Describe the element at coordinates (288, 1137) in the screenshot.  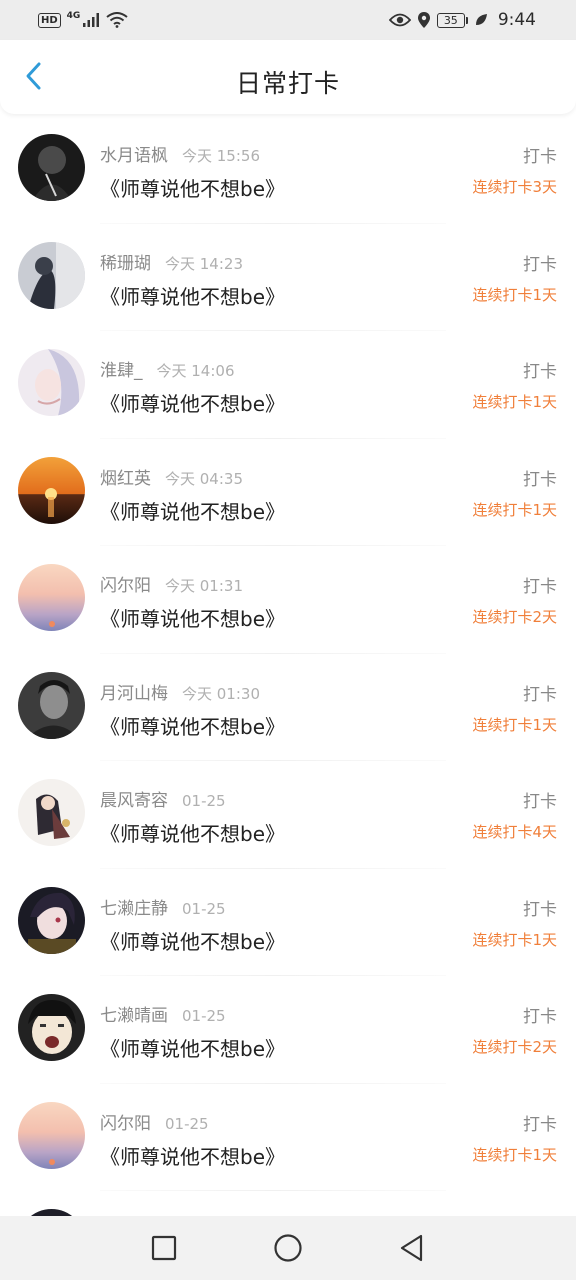
I see `list-item: 闪尔阳 01-25 《师尊说他不想be》 打卡 连续打卡1天` at that location.